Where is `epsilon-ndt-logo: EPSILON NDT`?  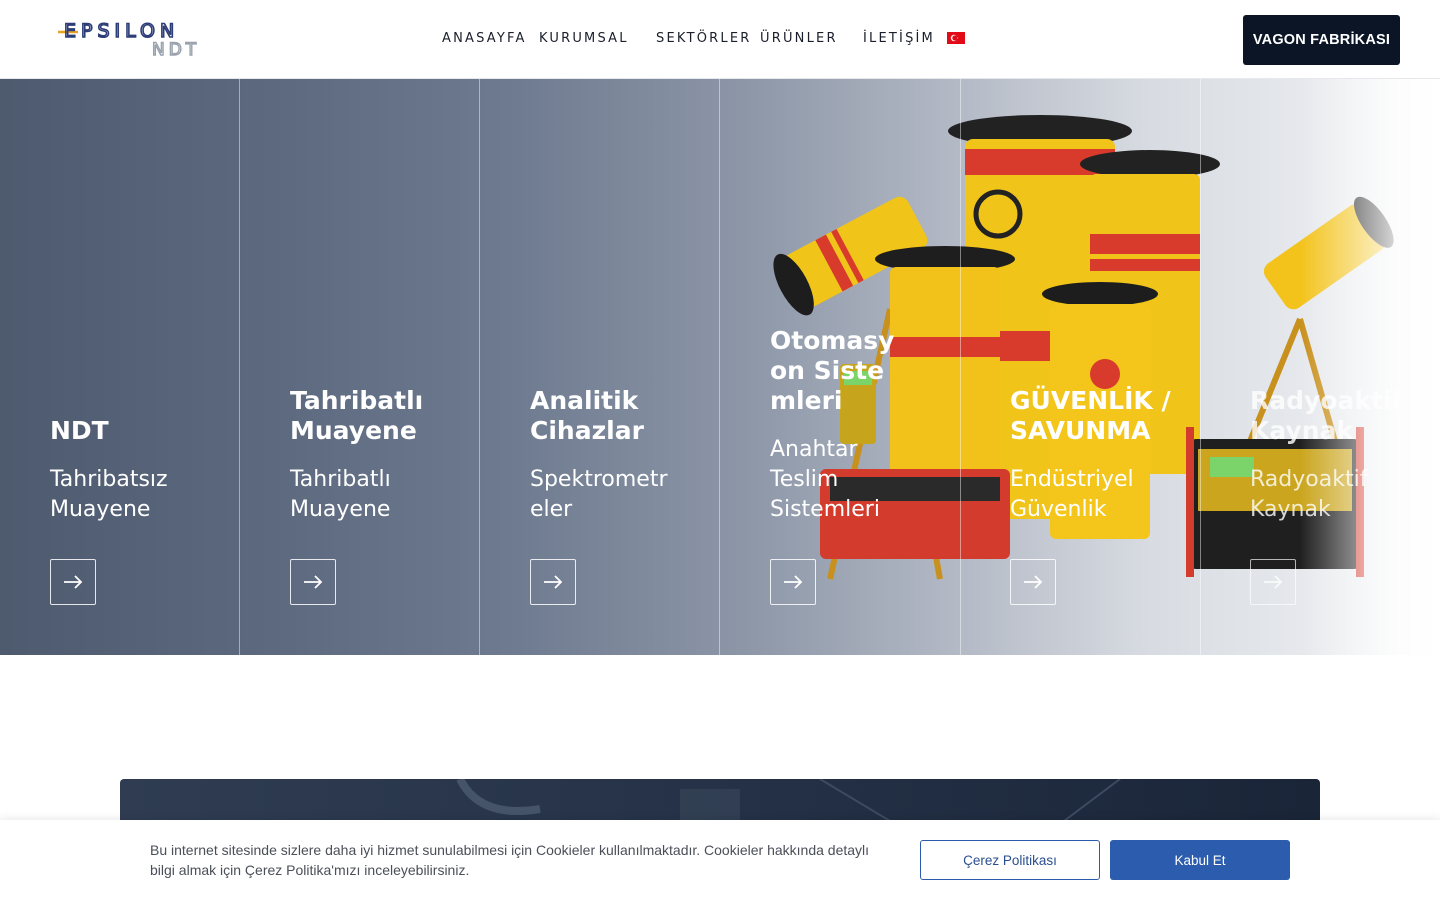 epsilon-ndt-logo: EPSILON NDT is located at coordinates (143, 39).